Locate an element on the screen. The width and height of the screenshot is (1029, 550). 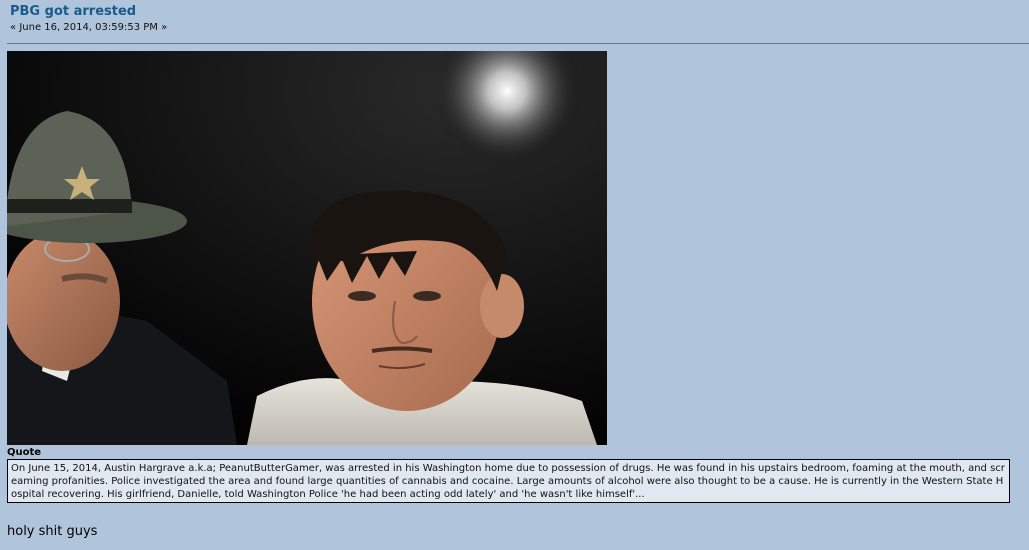
post-title-link: PBG got arrested is located at coordinates (88, 12).